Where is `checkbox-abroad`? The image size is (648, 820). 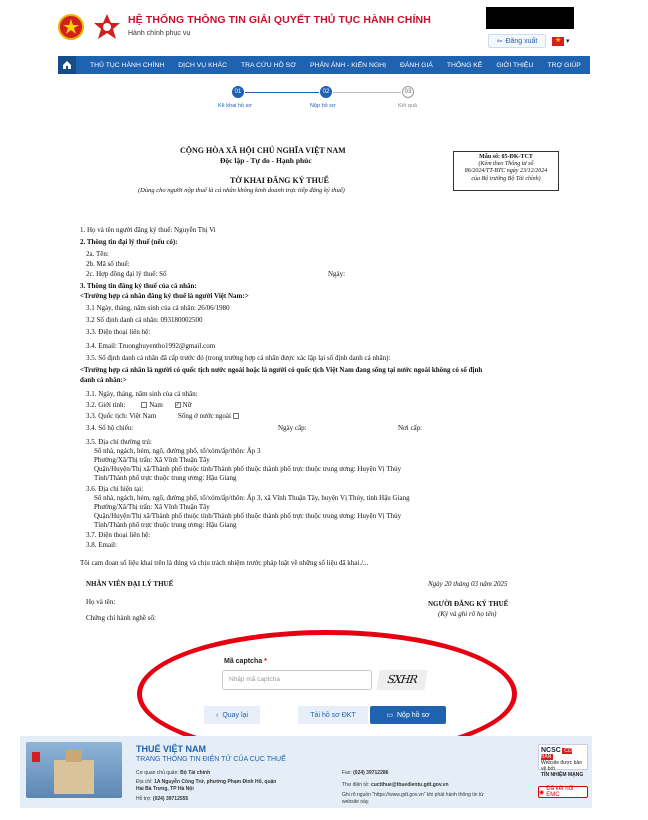 checkbox-abroad is located at coordinates (235, 416).